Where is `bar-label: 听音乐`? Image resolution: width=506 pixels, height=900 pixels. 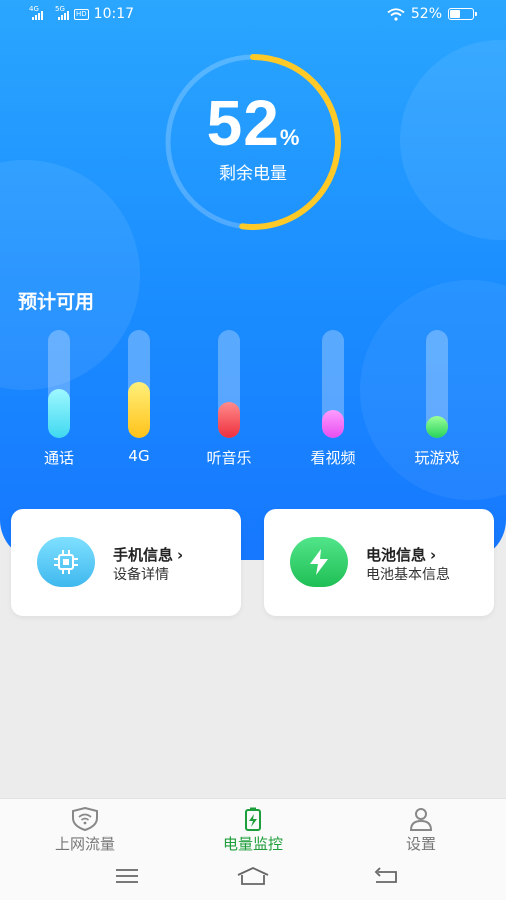
bar-label: 听音乐 is located at coordinates (229, 458).